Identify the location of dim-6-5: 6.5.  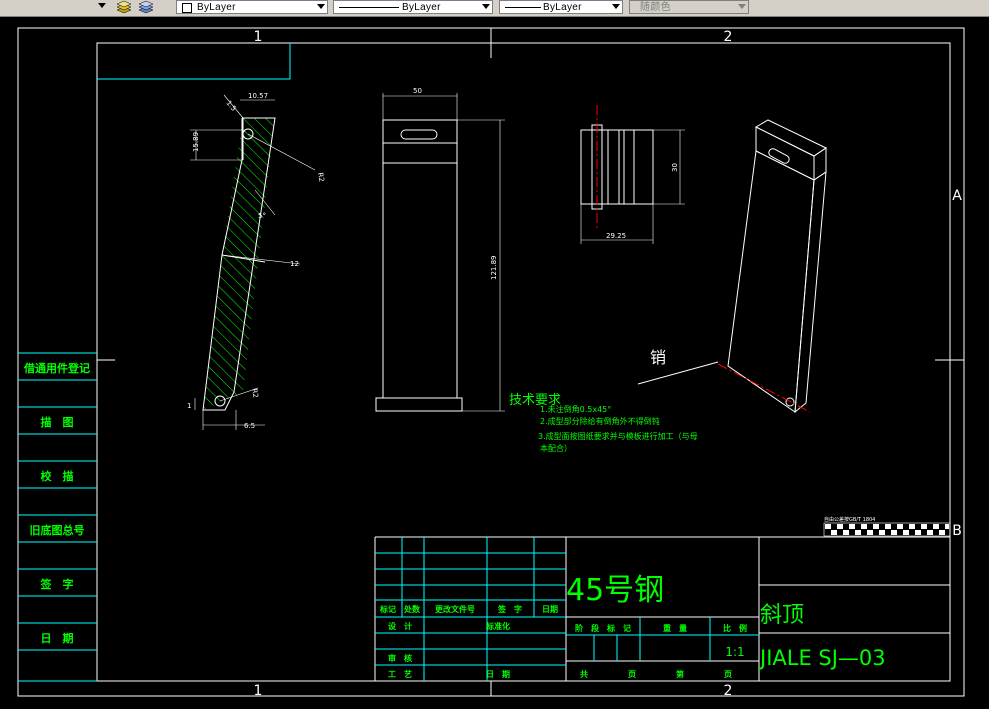
(249, 426).